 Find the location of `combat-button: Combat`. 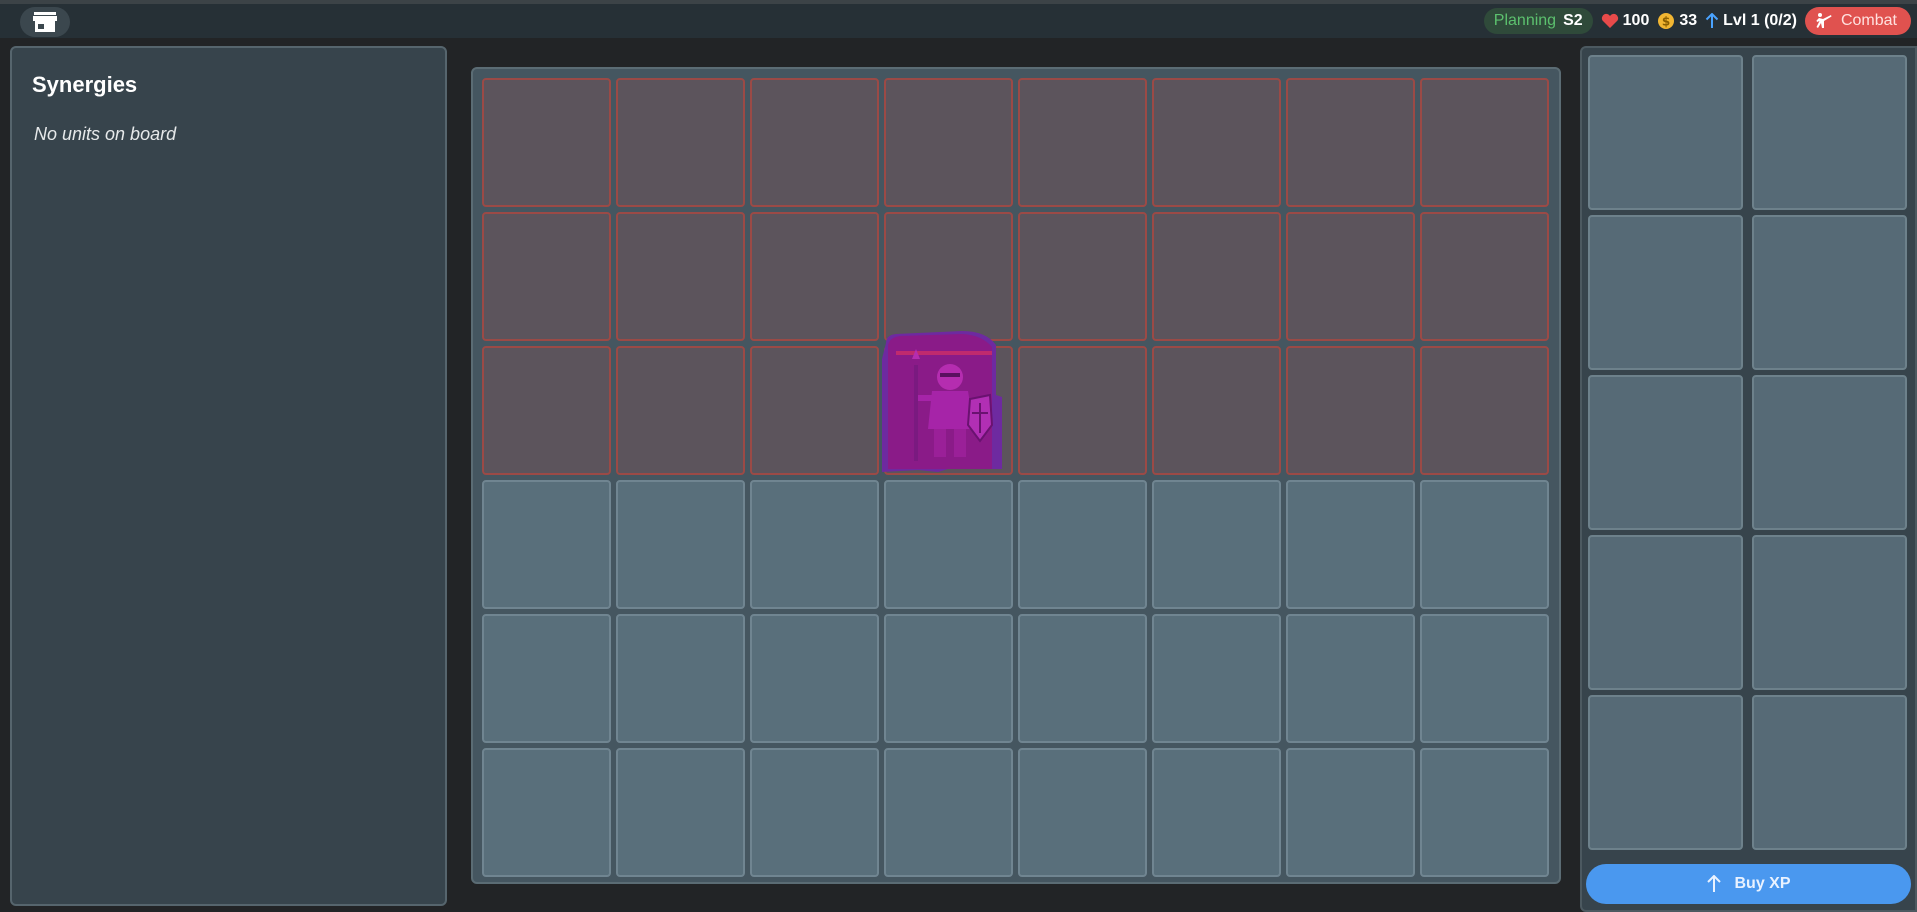

combat-button: Combat is located at coordinates (1857, 21).